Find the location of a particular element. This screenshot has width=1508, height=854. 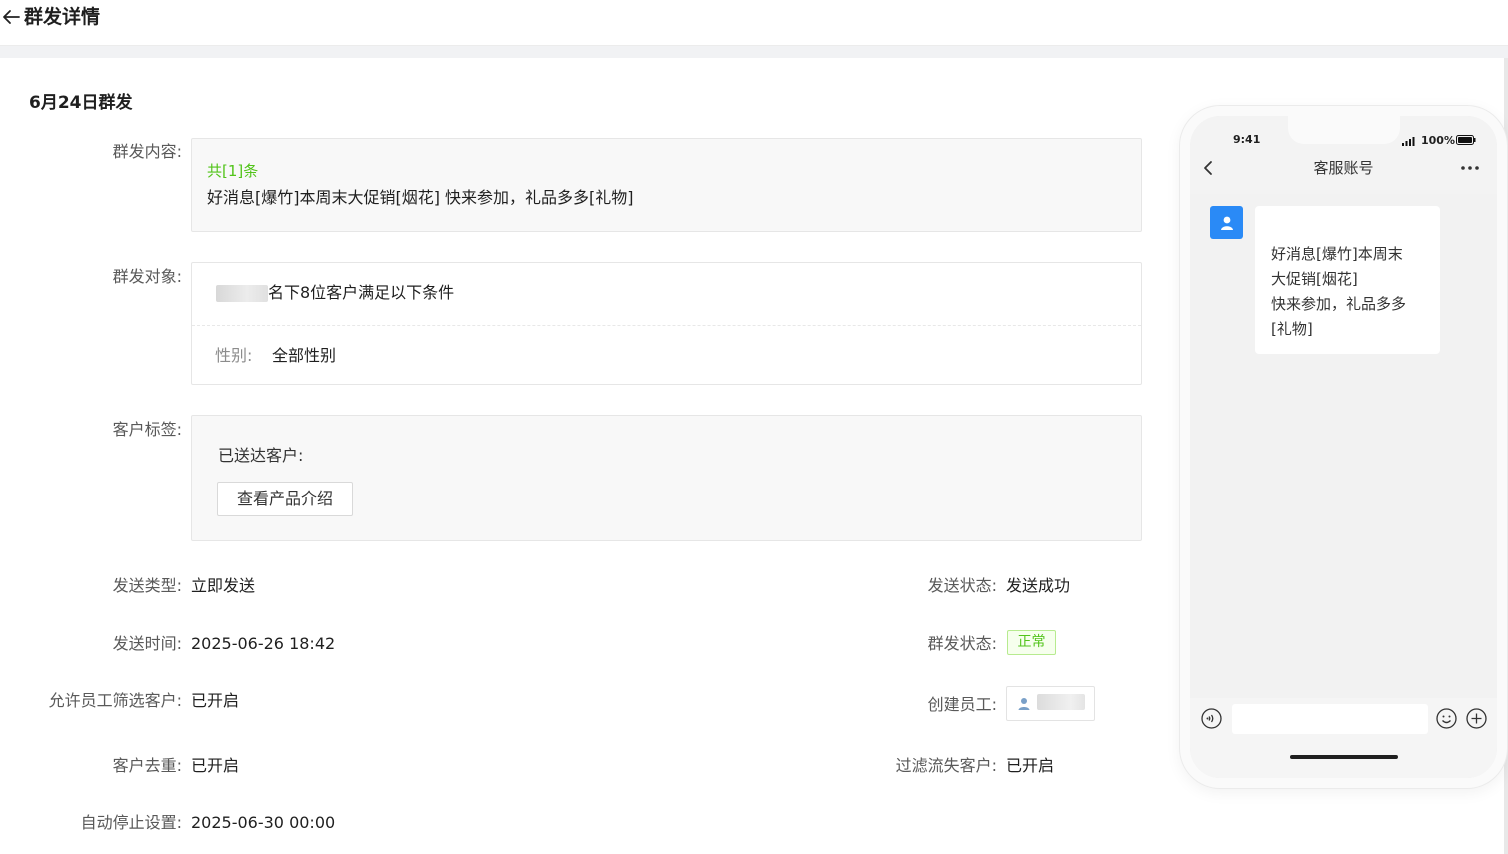

send-type-label: 发送类型: is located at coordinates (147, 585).